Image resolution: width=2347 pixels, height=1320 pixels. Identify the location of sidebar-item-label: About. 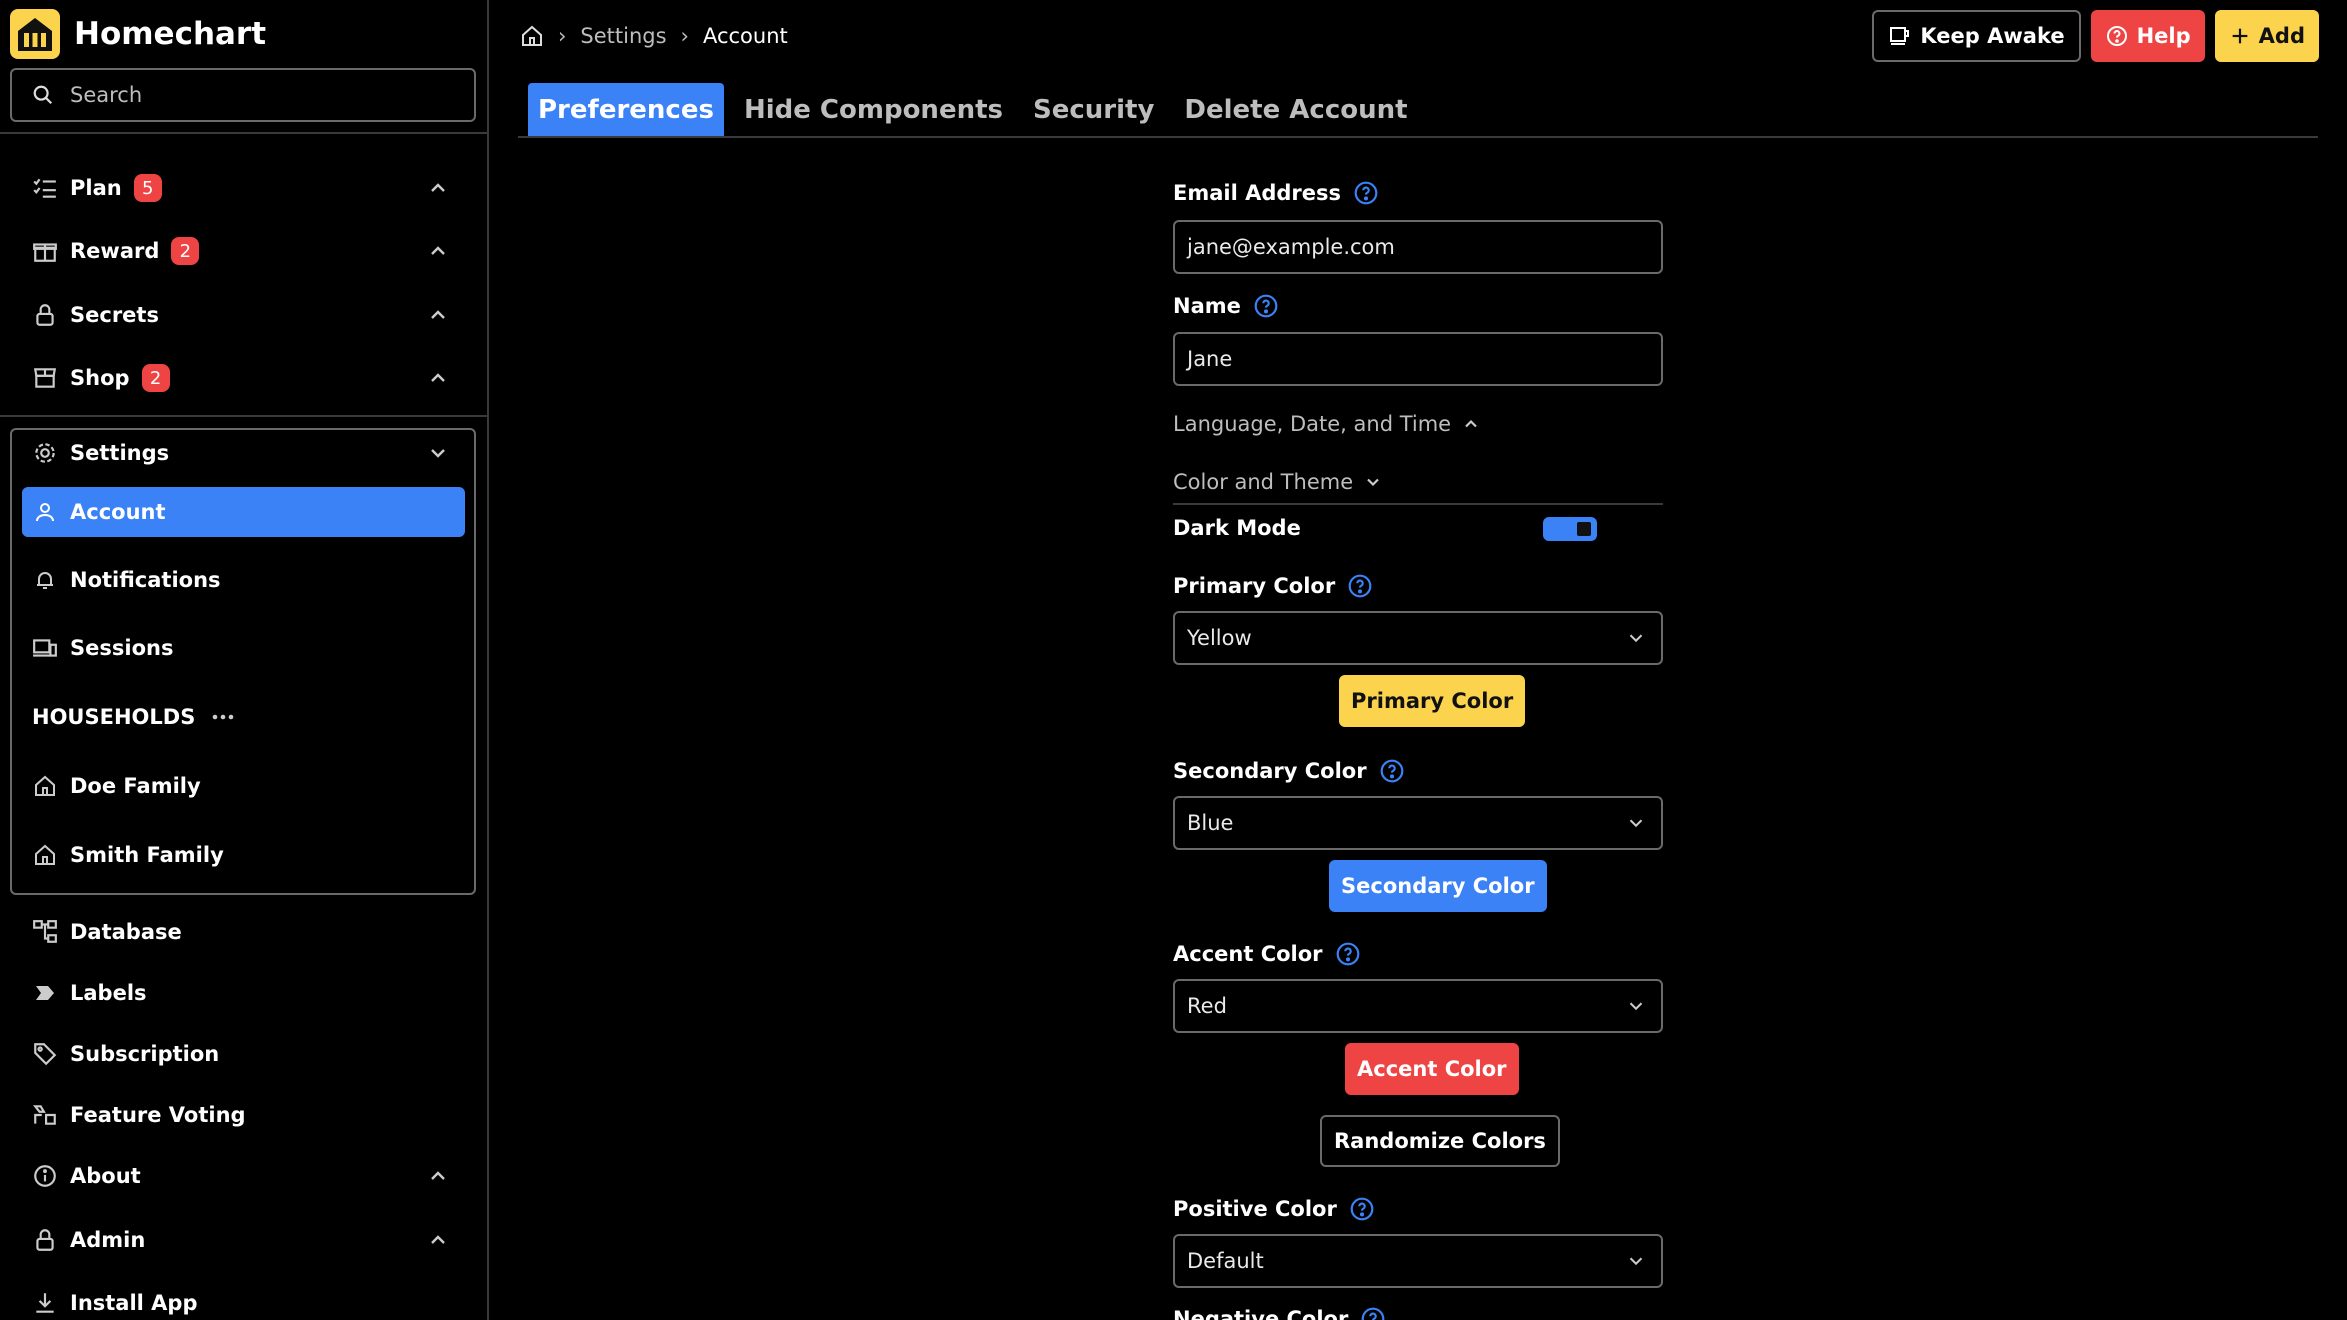
(105, 1176).